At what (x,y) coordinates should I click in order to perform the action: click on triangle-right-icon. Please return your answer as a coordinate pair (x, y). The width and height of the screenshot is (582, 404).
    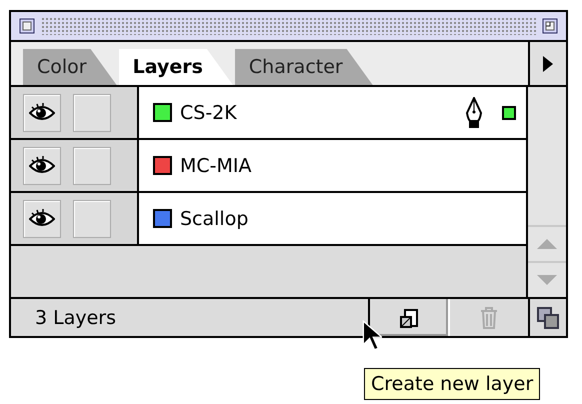
    Looking at the image, I should click on (548, 64).